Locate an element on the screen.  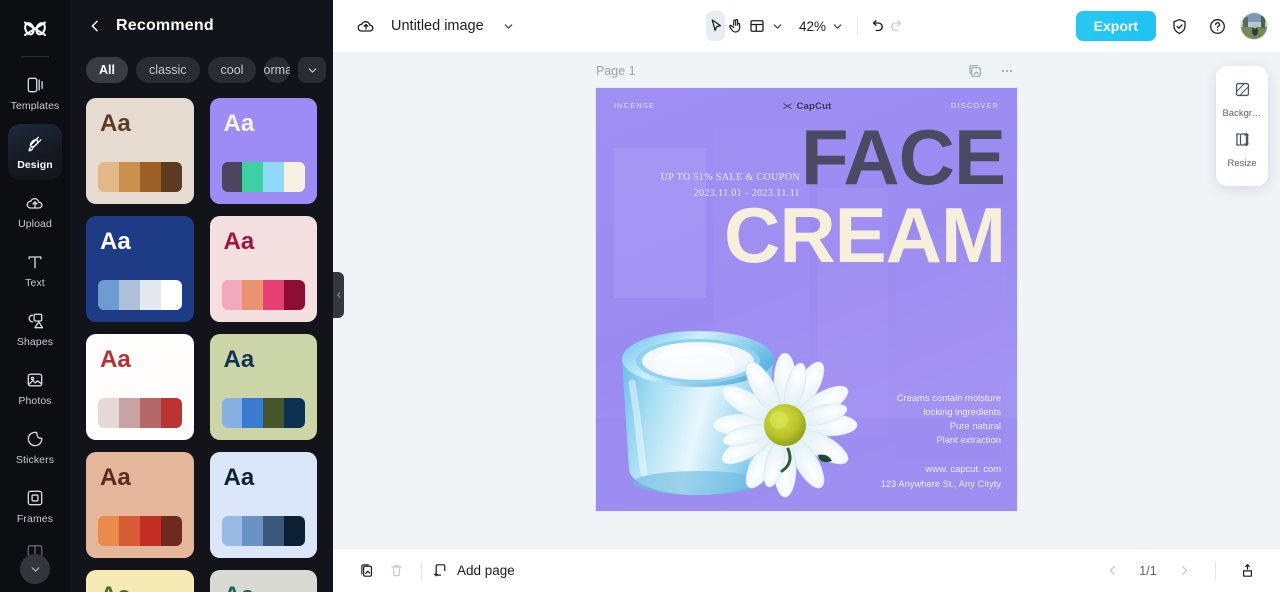
layout-grid-icon is located at coordinates (757, 26).